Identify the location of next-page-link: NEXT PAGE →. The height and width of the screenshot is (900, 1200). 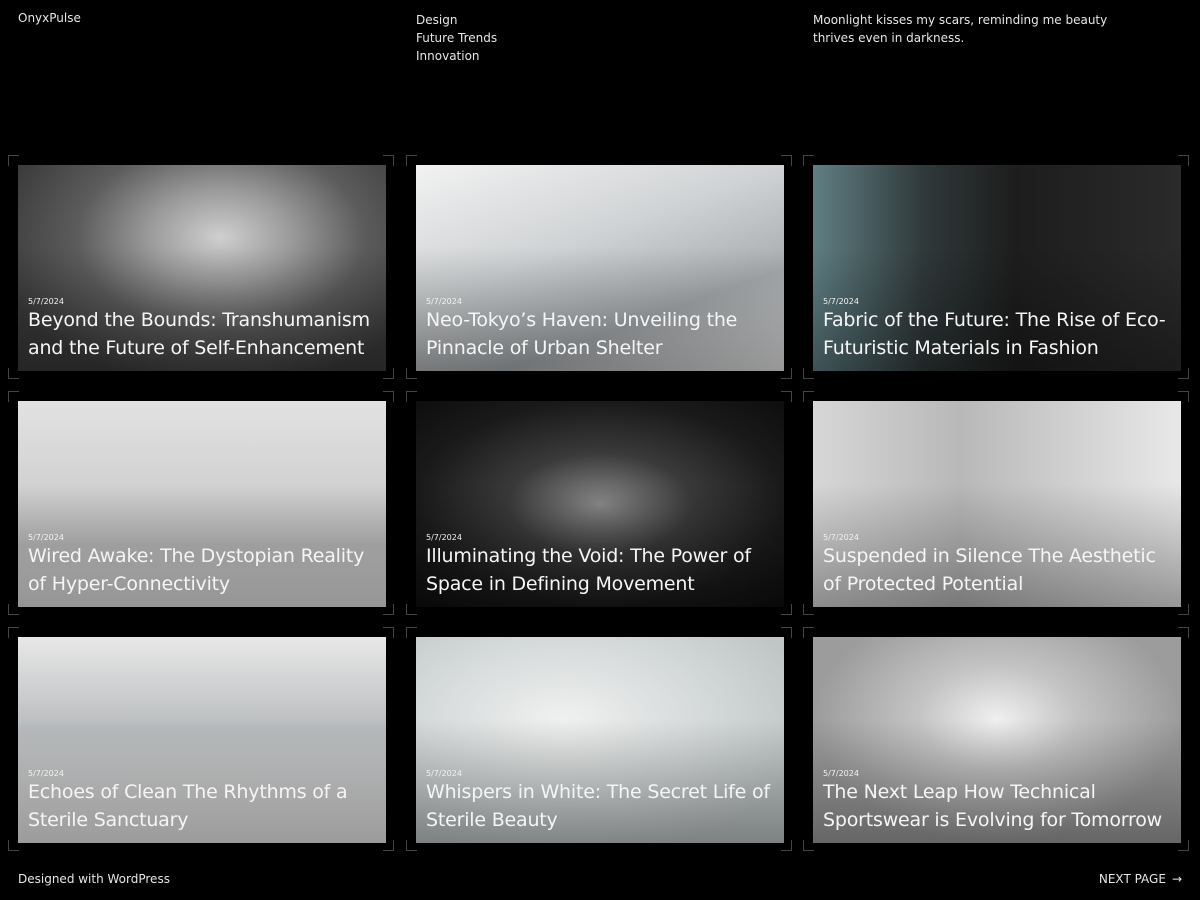
(1140, 879).